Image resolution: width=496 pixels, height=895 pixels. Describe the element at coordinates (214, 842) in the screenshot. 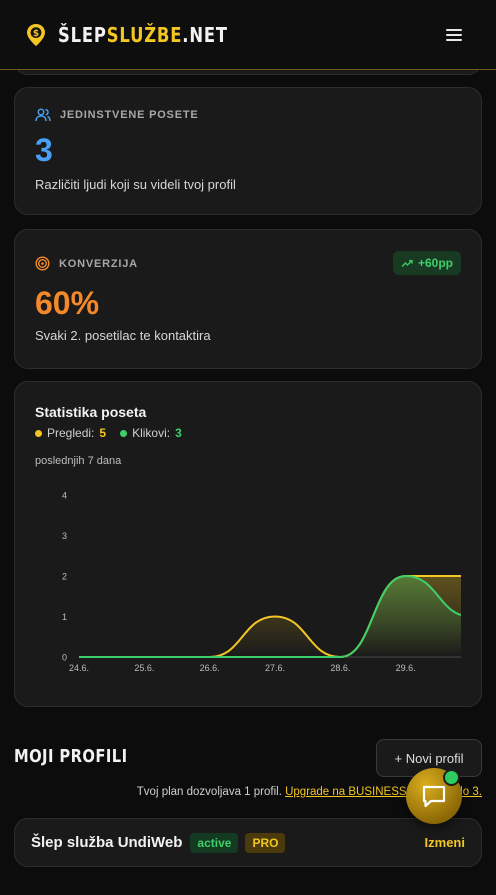

I see `status-badge: active` at that location.